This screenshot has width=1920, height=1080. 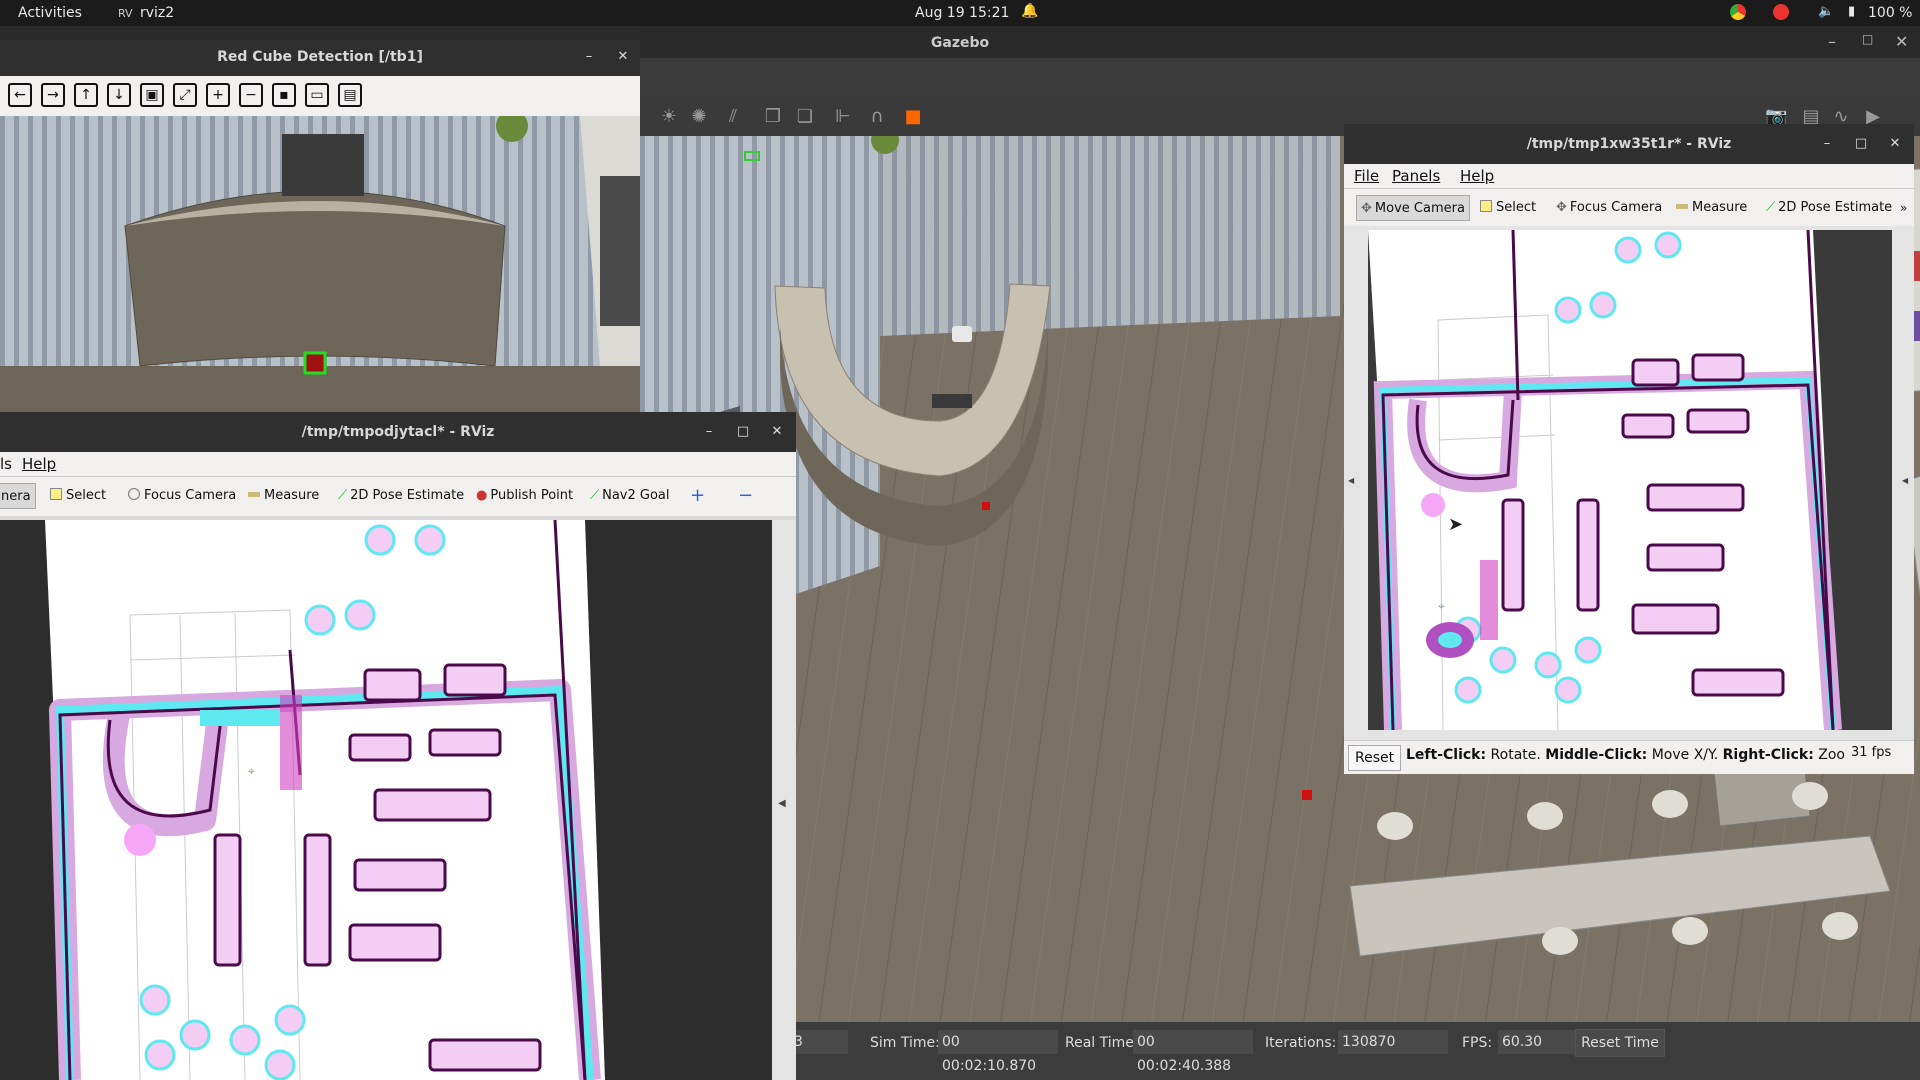 What do you see at coordinates (699, 117) in the screenshot?
I see `point-light-icon: ✺` at bounding box center [699, 117].